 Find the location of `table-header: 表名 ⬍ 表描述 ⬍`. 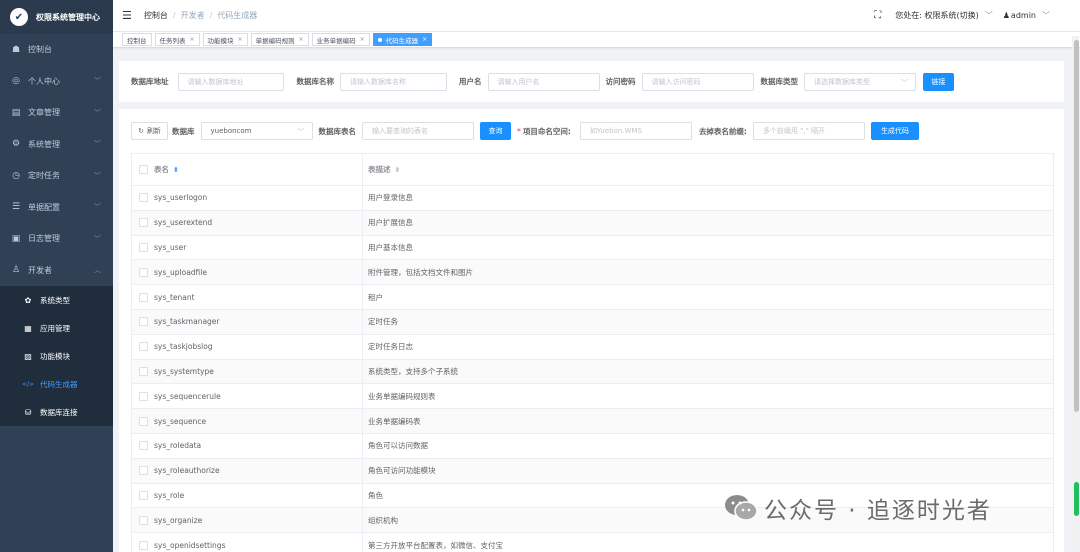

table-header: 表名 ⬍ 表描述 ⬍ is located at coordinates (592, 170).